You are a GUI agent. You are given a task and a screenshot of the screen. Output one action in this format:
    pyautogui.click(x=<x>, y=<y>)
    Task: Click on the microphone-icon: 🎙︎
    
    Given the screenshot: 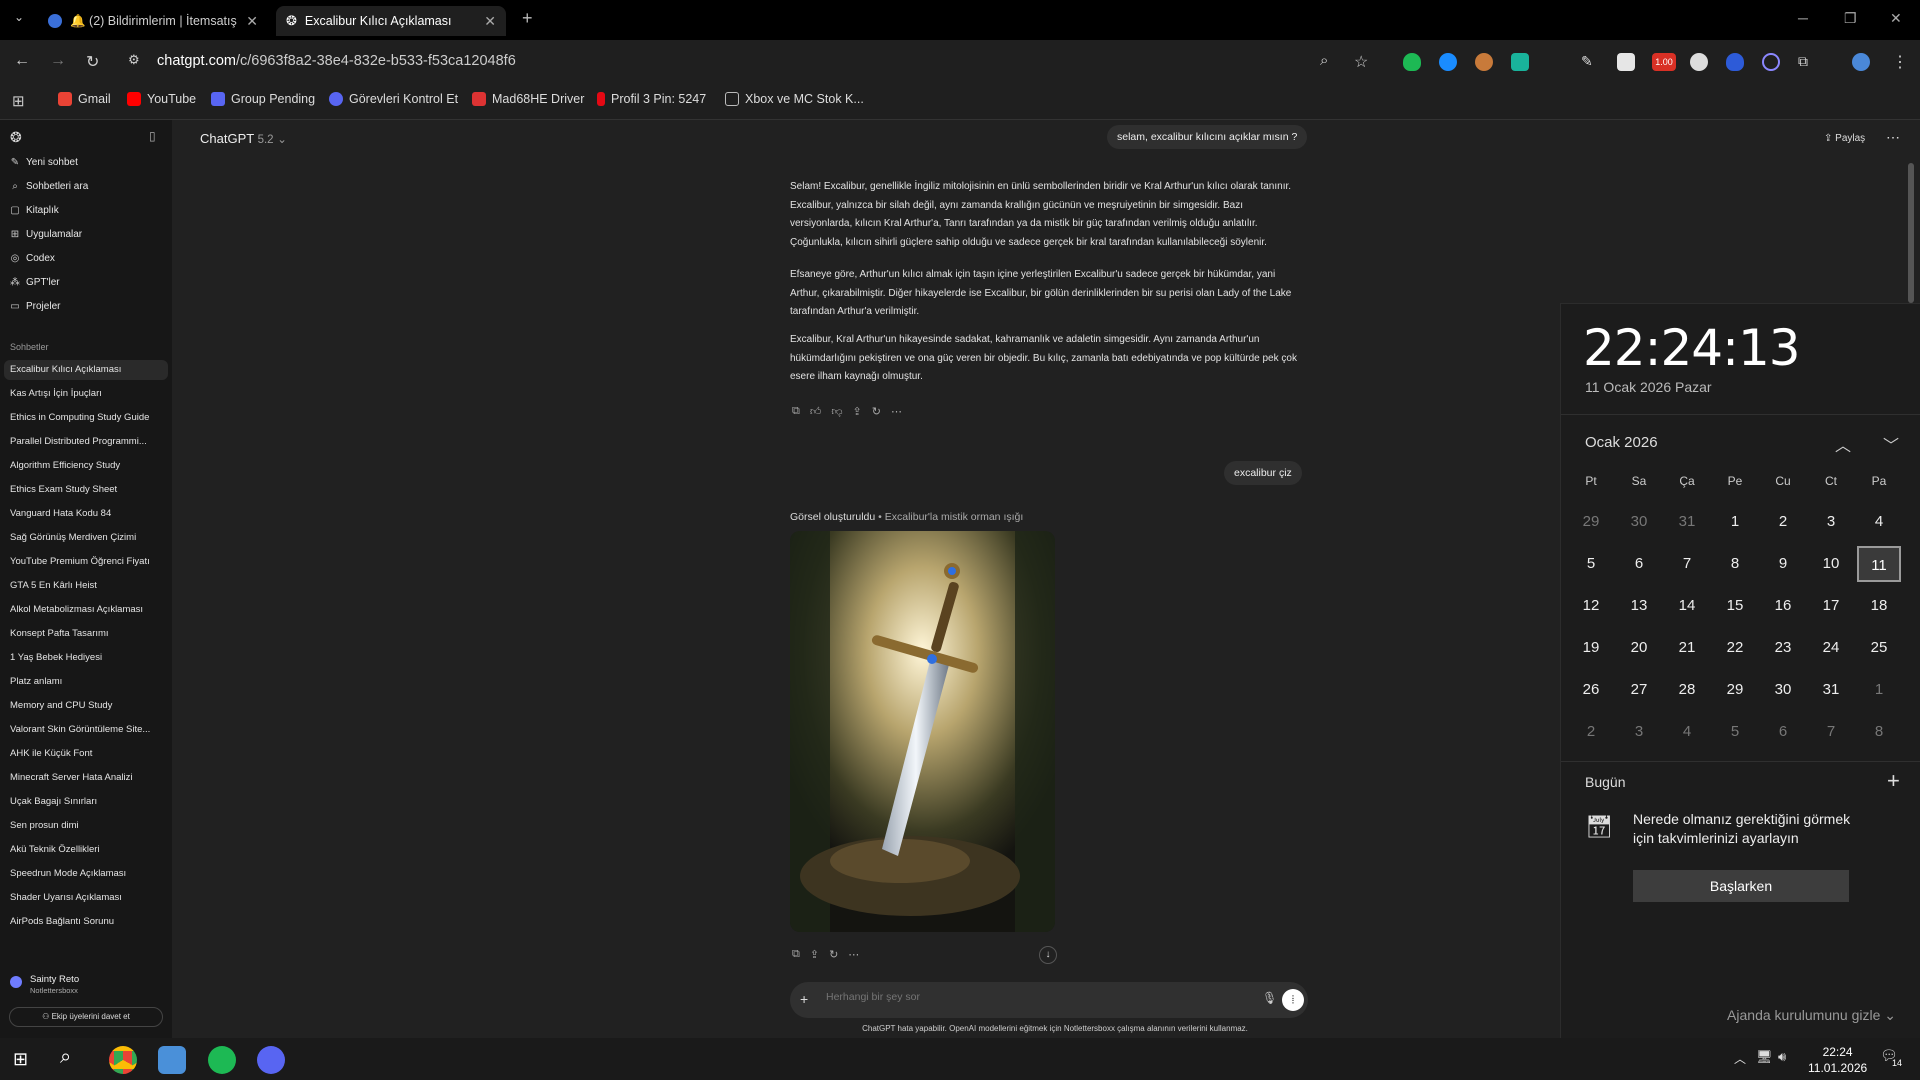 What is the action you would take?
    pyautogui.click(x=1269, y=998)
    